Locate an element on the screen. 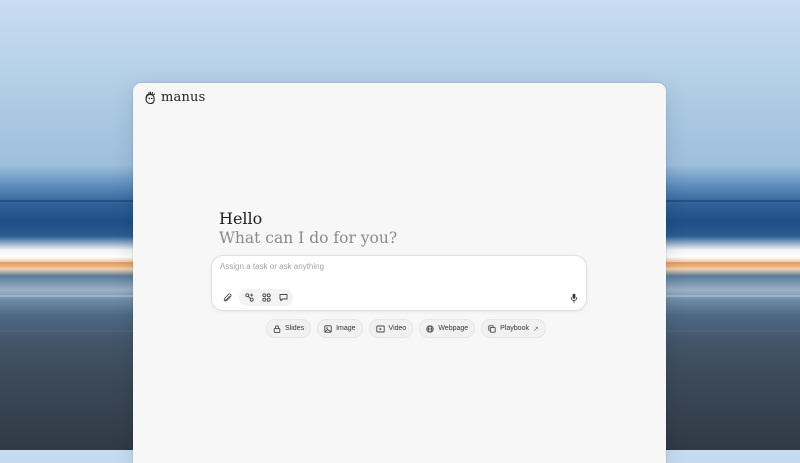 The image size is (800, 463). brand: manus is located at coordinates (174, 97).